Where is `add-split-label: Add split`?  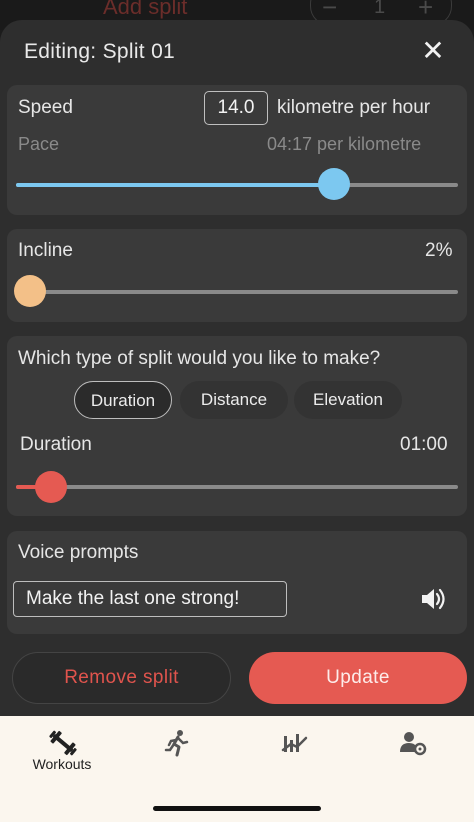
add-split-label: Add split is located at coordinates (145, 9).